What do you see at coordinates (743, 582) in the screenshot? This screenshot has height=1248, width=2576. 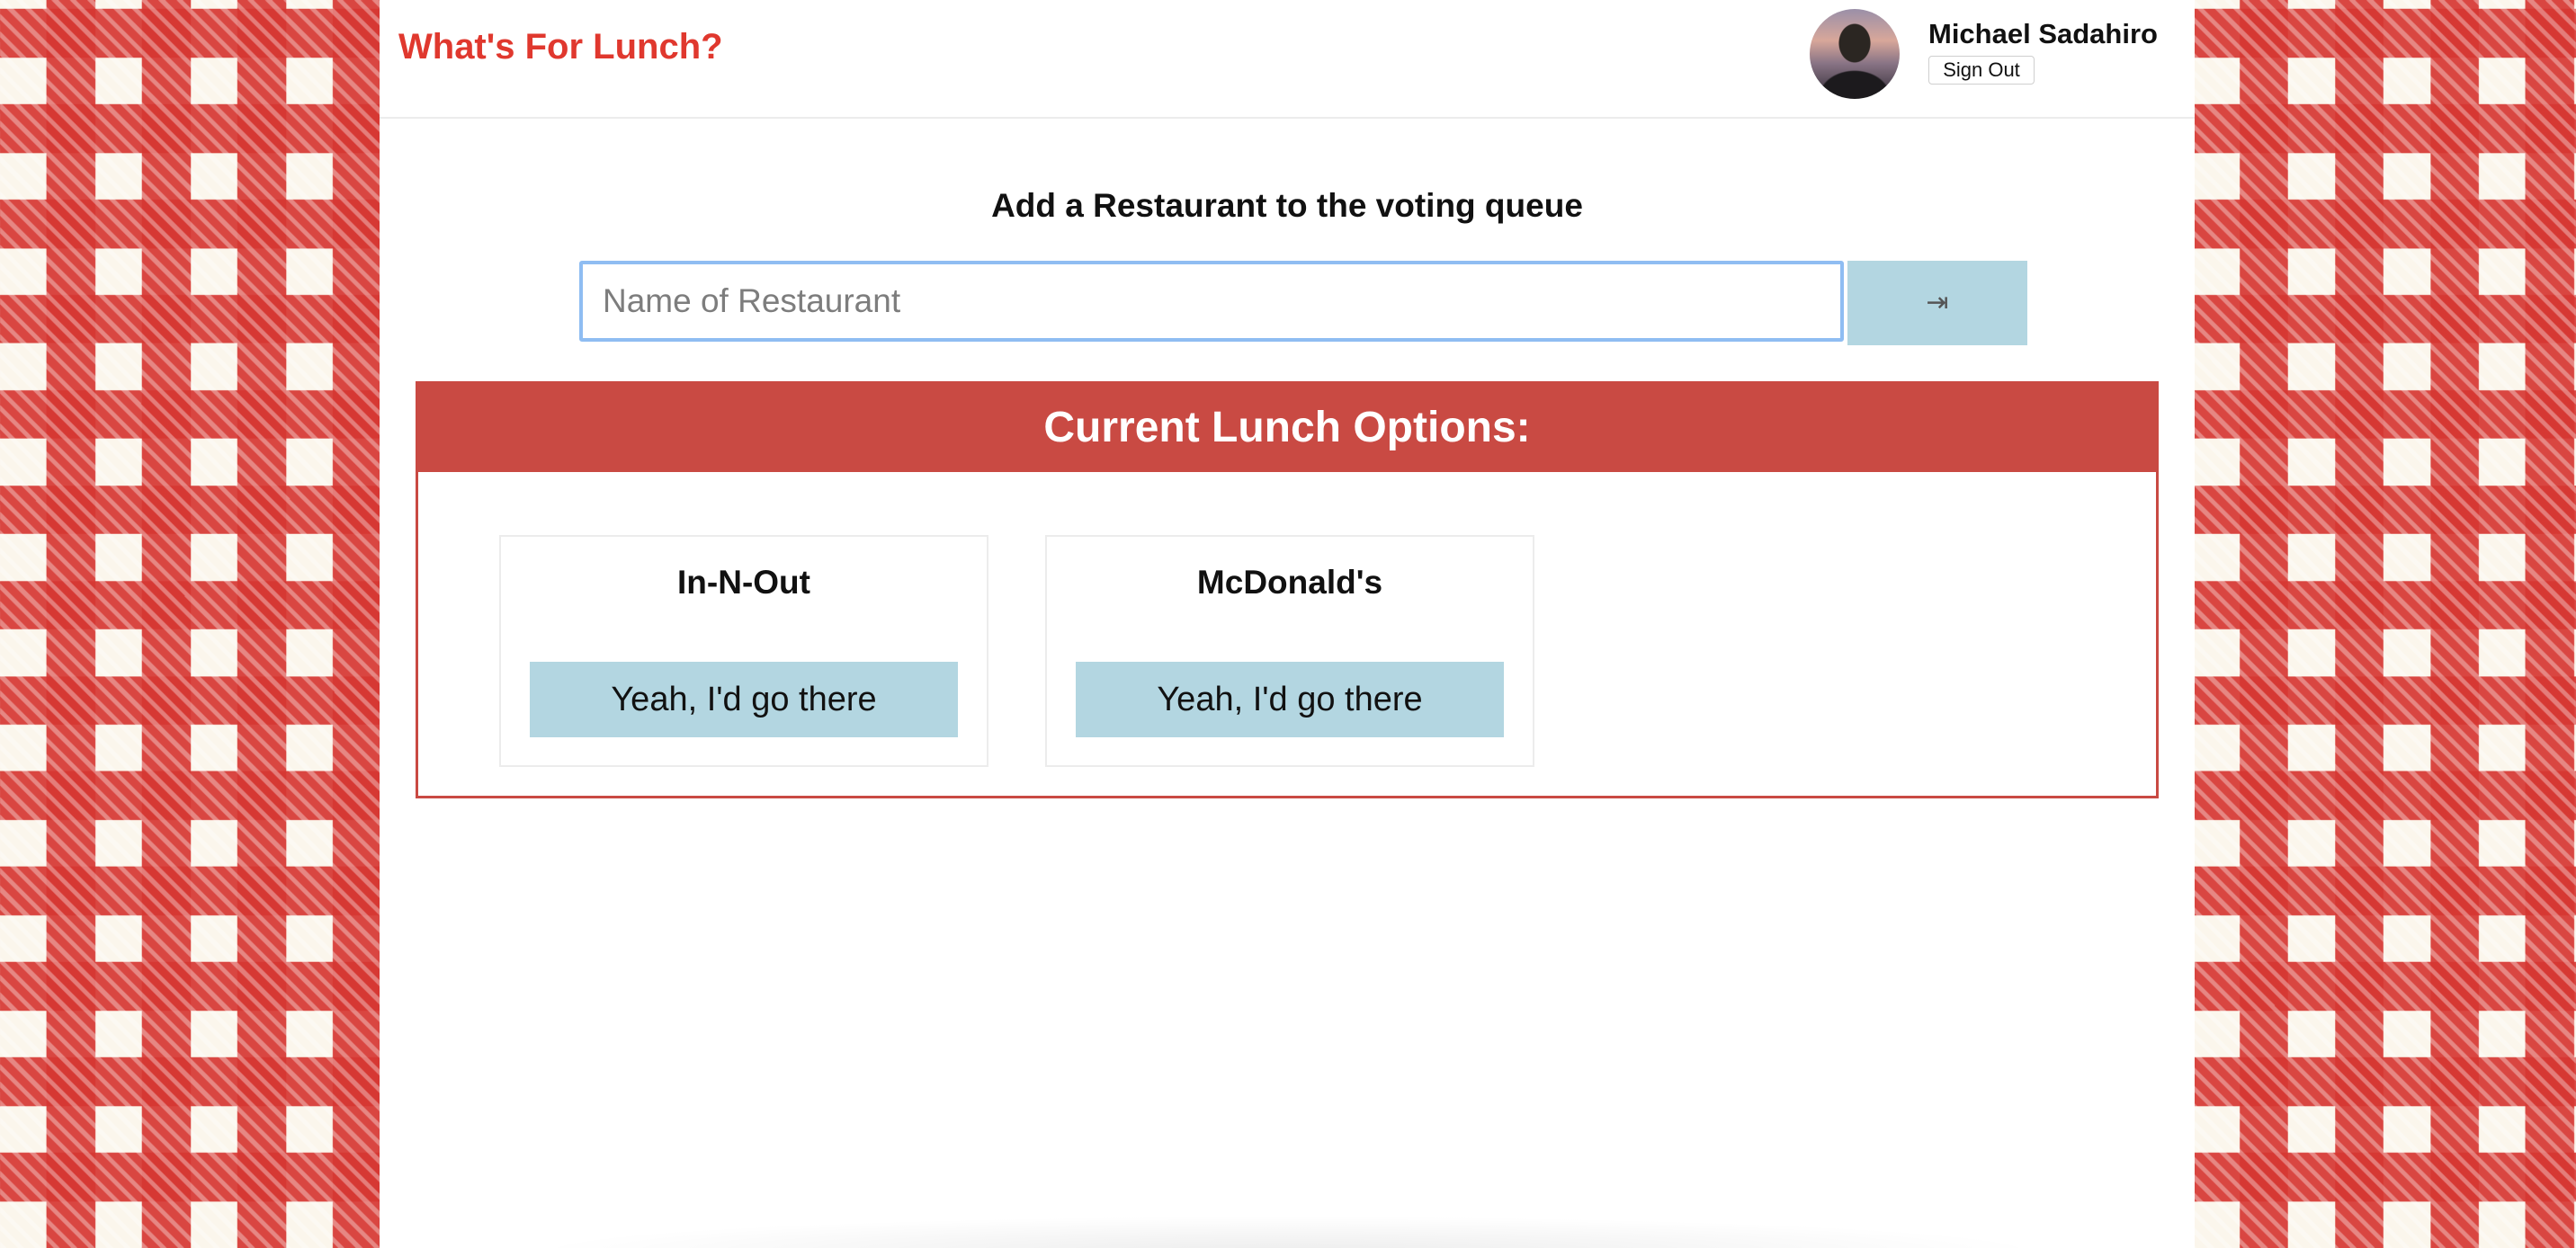 I see `restaurant-name: In-N-Out` at bounding box center [743, 582].